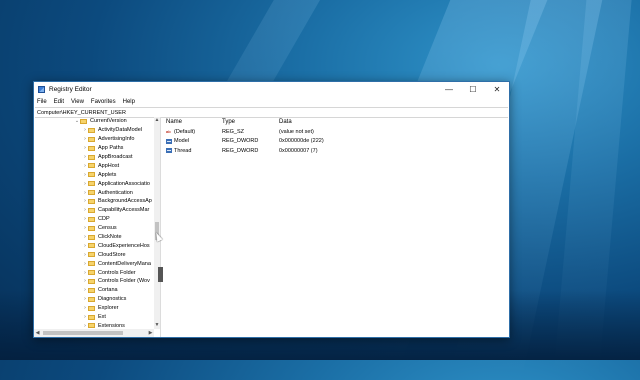  Describe the element at coordinates (335, 151) in the screenshot. I see `value-row: Thread REG_DWORD 0x00000007 (7)` at that location.